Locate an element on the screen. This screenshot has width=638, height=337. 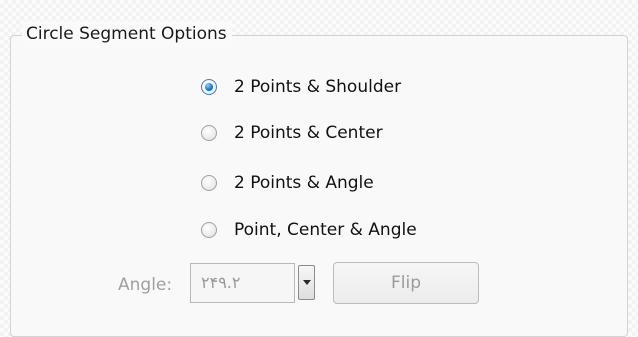
radio-point-center-angle: Point, Center & Angle is located at coordinates (309, 230).